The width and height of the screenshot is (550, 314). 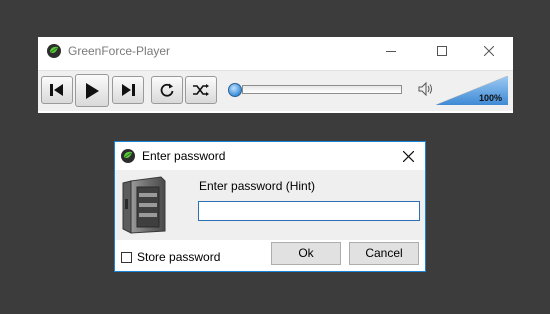 What do you see at coordinates (257, 186) in the screenshot?
I see `password-prompt-label: Enter password (Hint)` at bounding box center [257, 186].